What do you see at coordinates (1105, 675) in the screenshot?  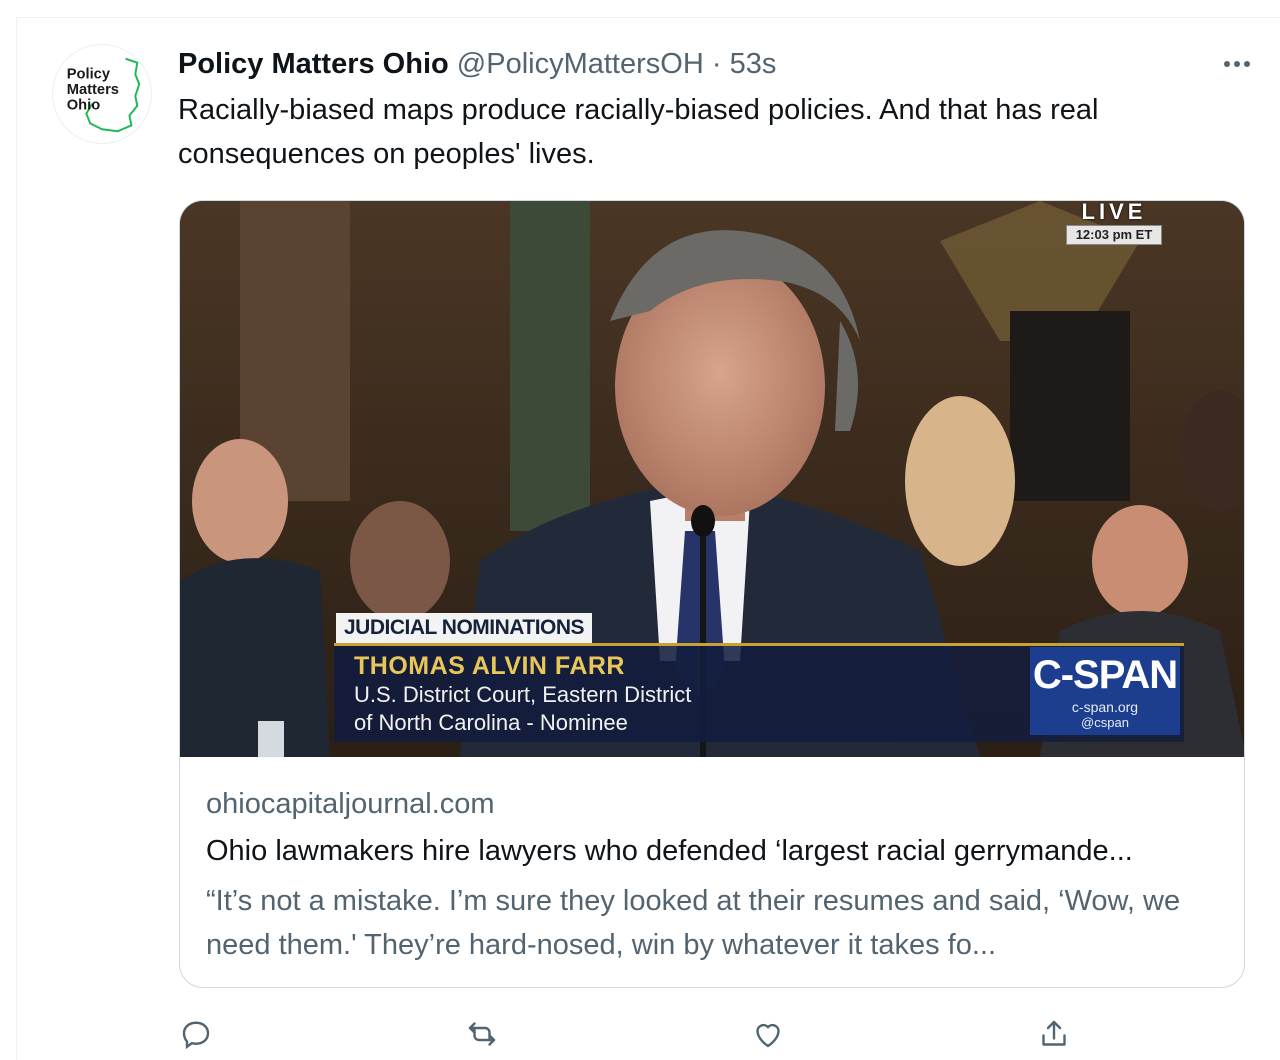 I see `cspan-logo: C-SPAN` at bounding box center [1105, 675].